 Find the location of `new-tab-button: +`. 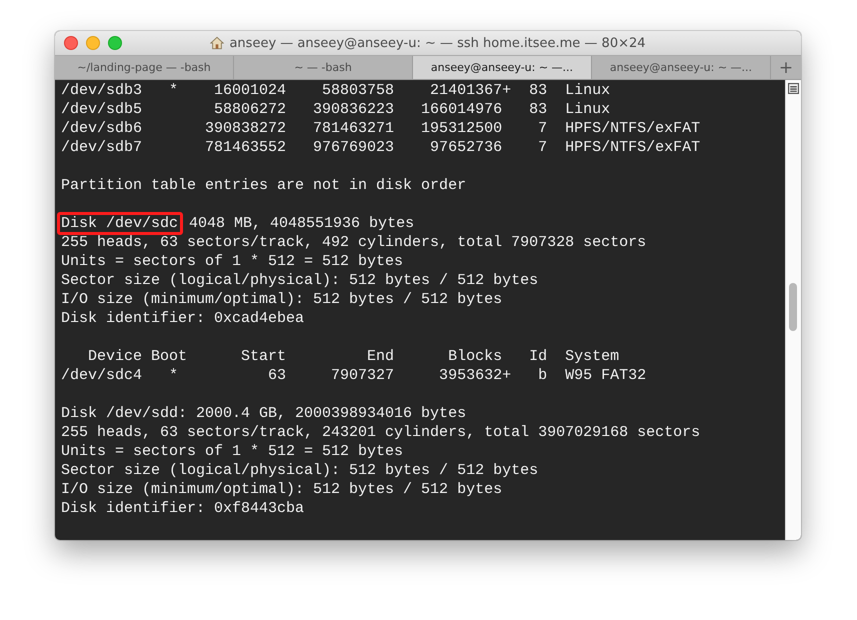

new-tab-button: + is located at coordinates (786, 67).